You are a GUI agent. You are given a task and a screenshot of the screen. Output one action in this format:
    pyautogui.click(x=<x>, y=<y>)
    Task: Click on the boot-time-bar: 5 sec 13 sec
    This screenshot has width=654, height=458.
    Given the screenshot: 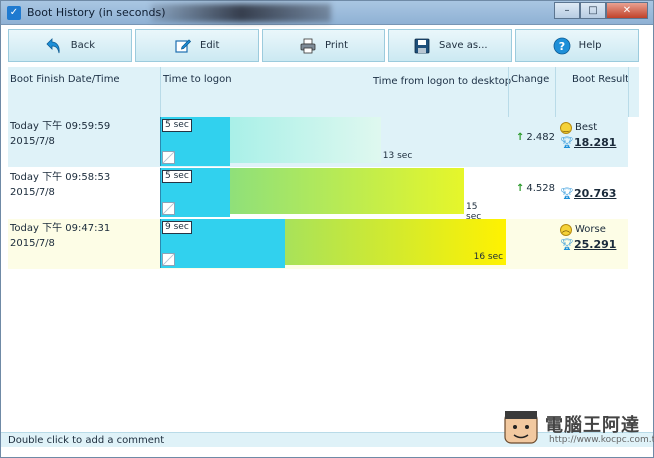 What is the action you would take?
    pyautogui.click(x=300, y=141)
    